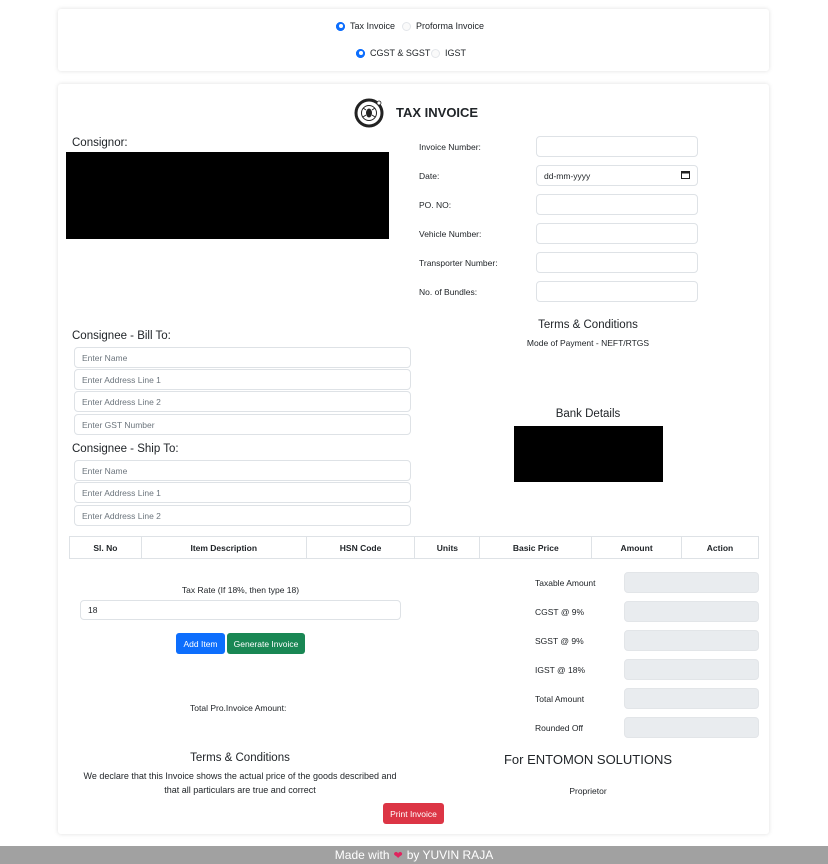 This screenshot has width=828, height=864. Describe the element at coordinates (617, 233) in the screenshot. I see `vehicle-number-input` at that location.